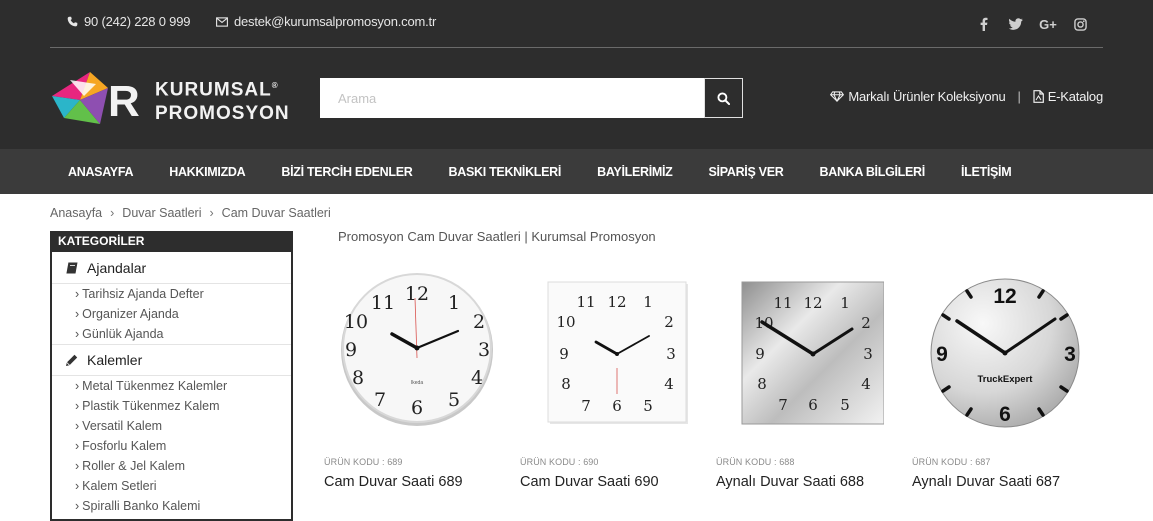 The image size is (1153, 521). I want to click on product-code: ÜRÜN KODU : 688, so click(755, 462).